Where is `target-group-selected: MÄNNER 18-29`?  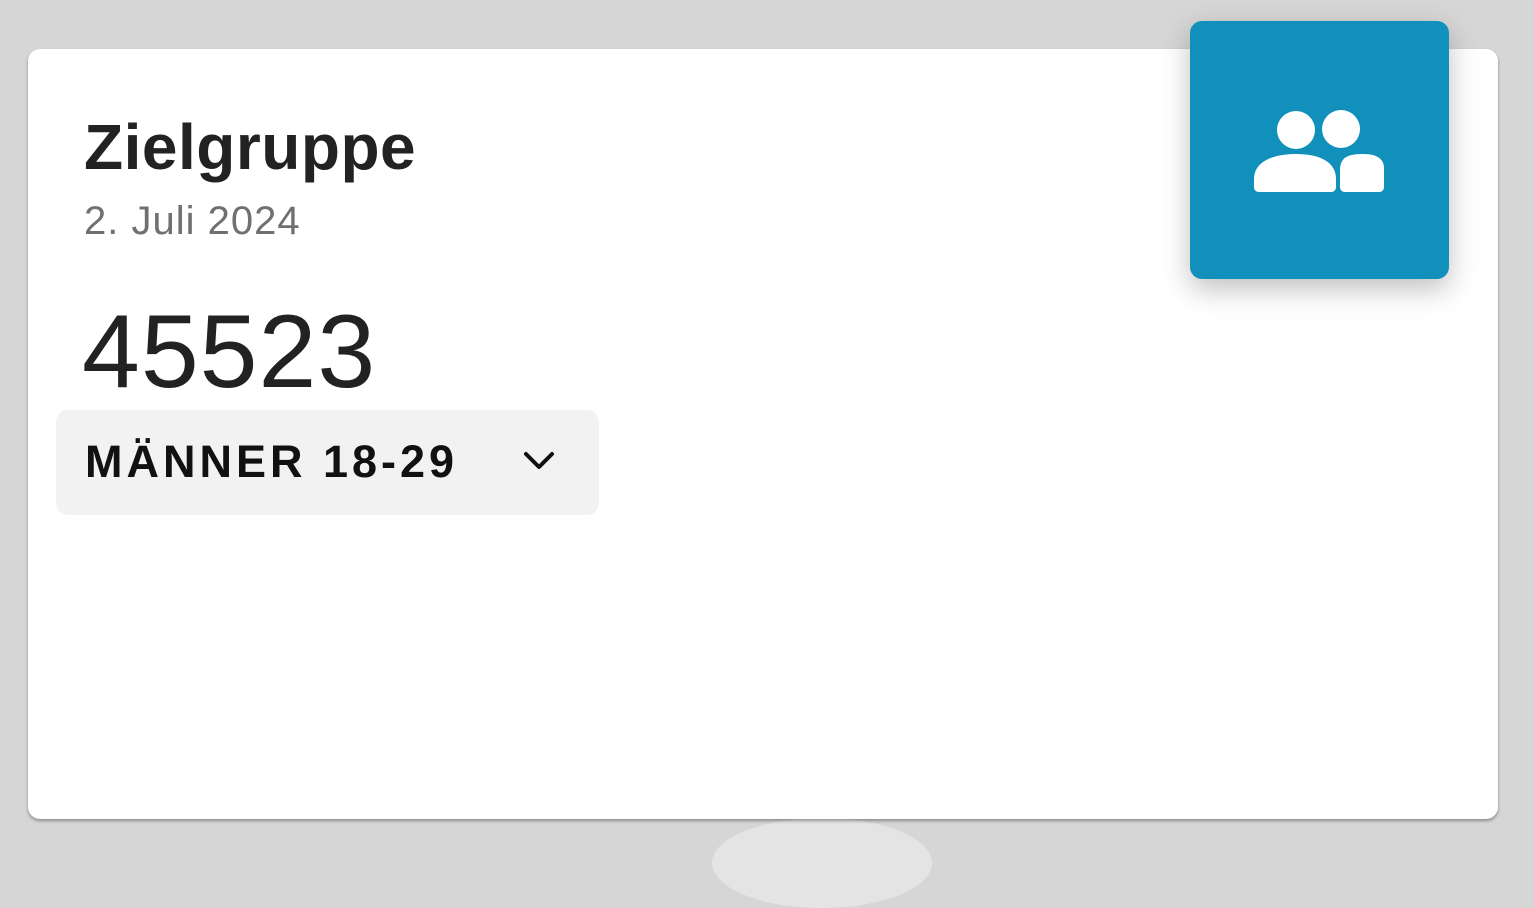 target-group-selected: MÄNNER 18-29 is located at coordinates (272, 461).